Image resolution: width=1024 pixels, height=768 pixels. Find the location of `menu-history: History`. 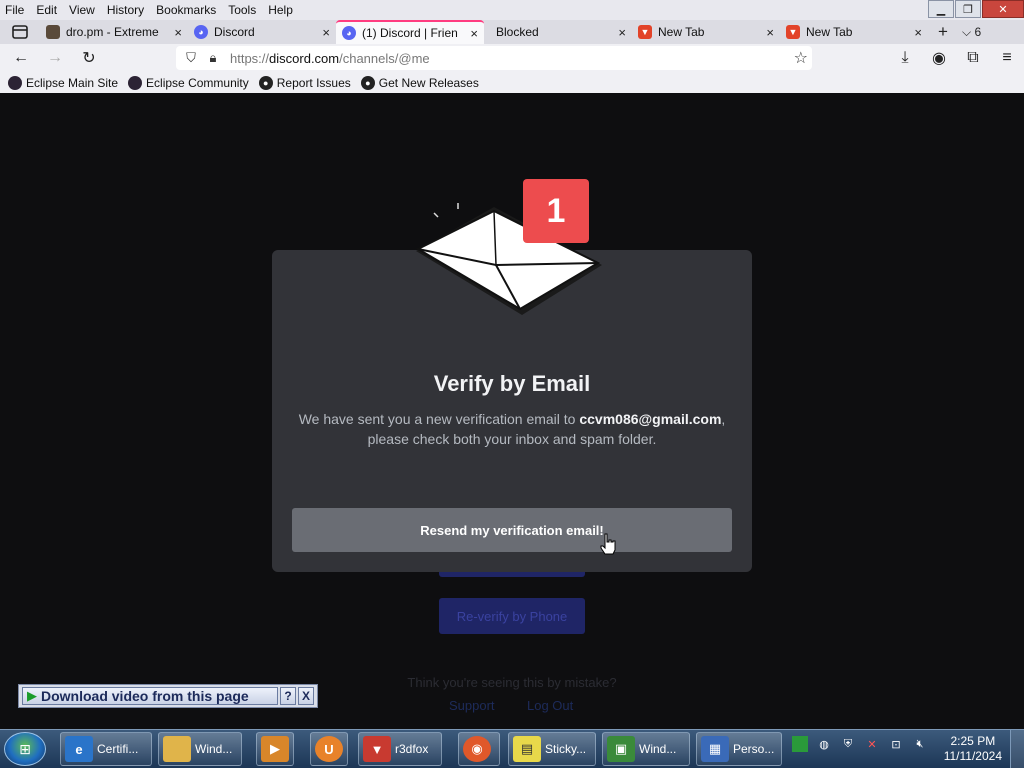

menu-history: History is located at coordinates (125, 10).